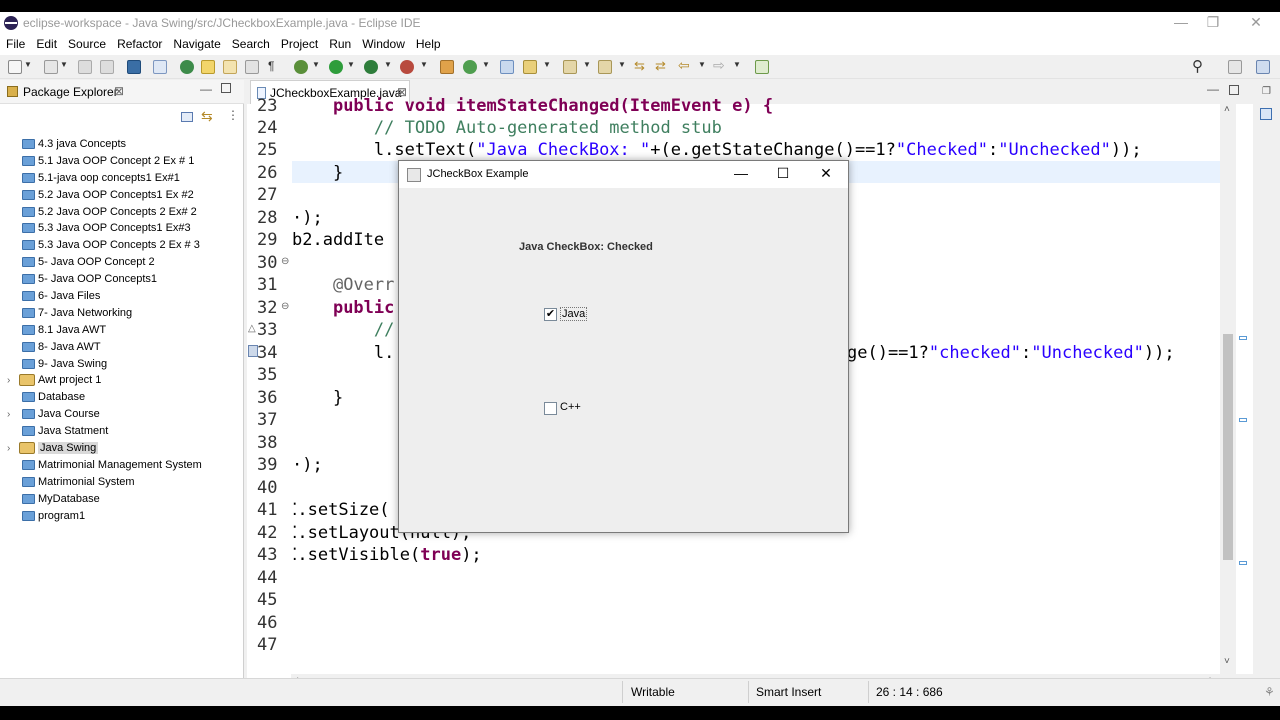 Image resolution: width=1280 pixels, height=720 pixels. I want to click on console-icon, so click(134, 67).